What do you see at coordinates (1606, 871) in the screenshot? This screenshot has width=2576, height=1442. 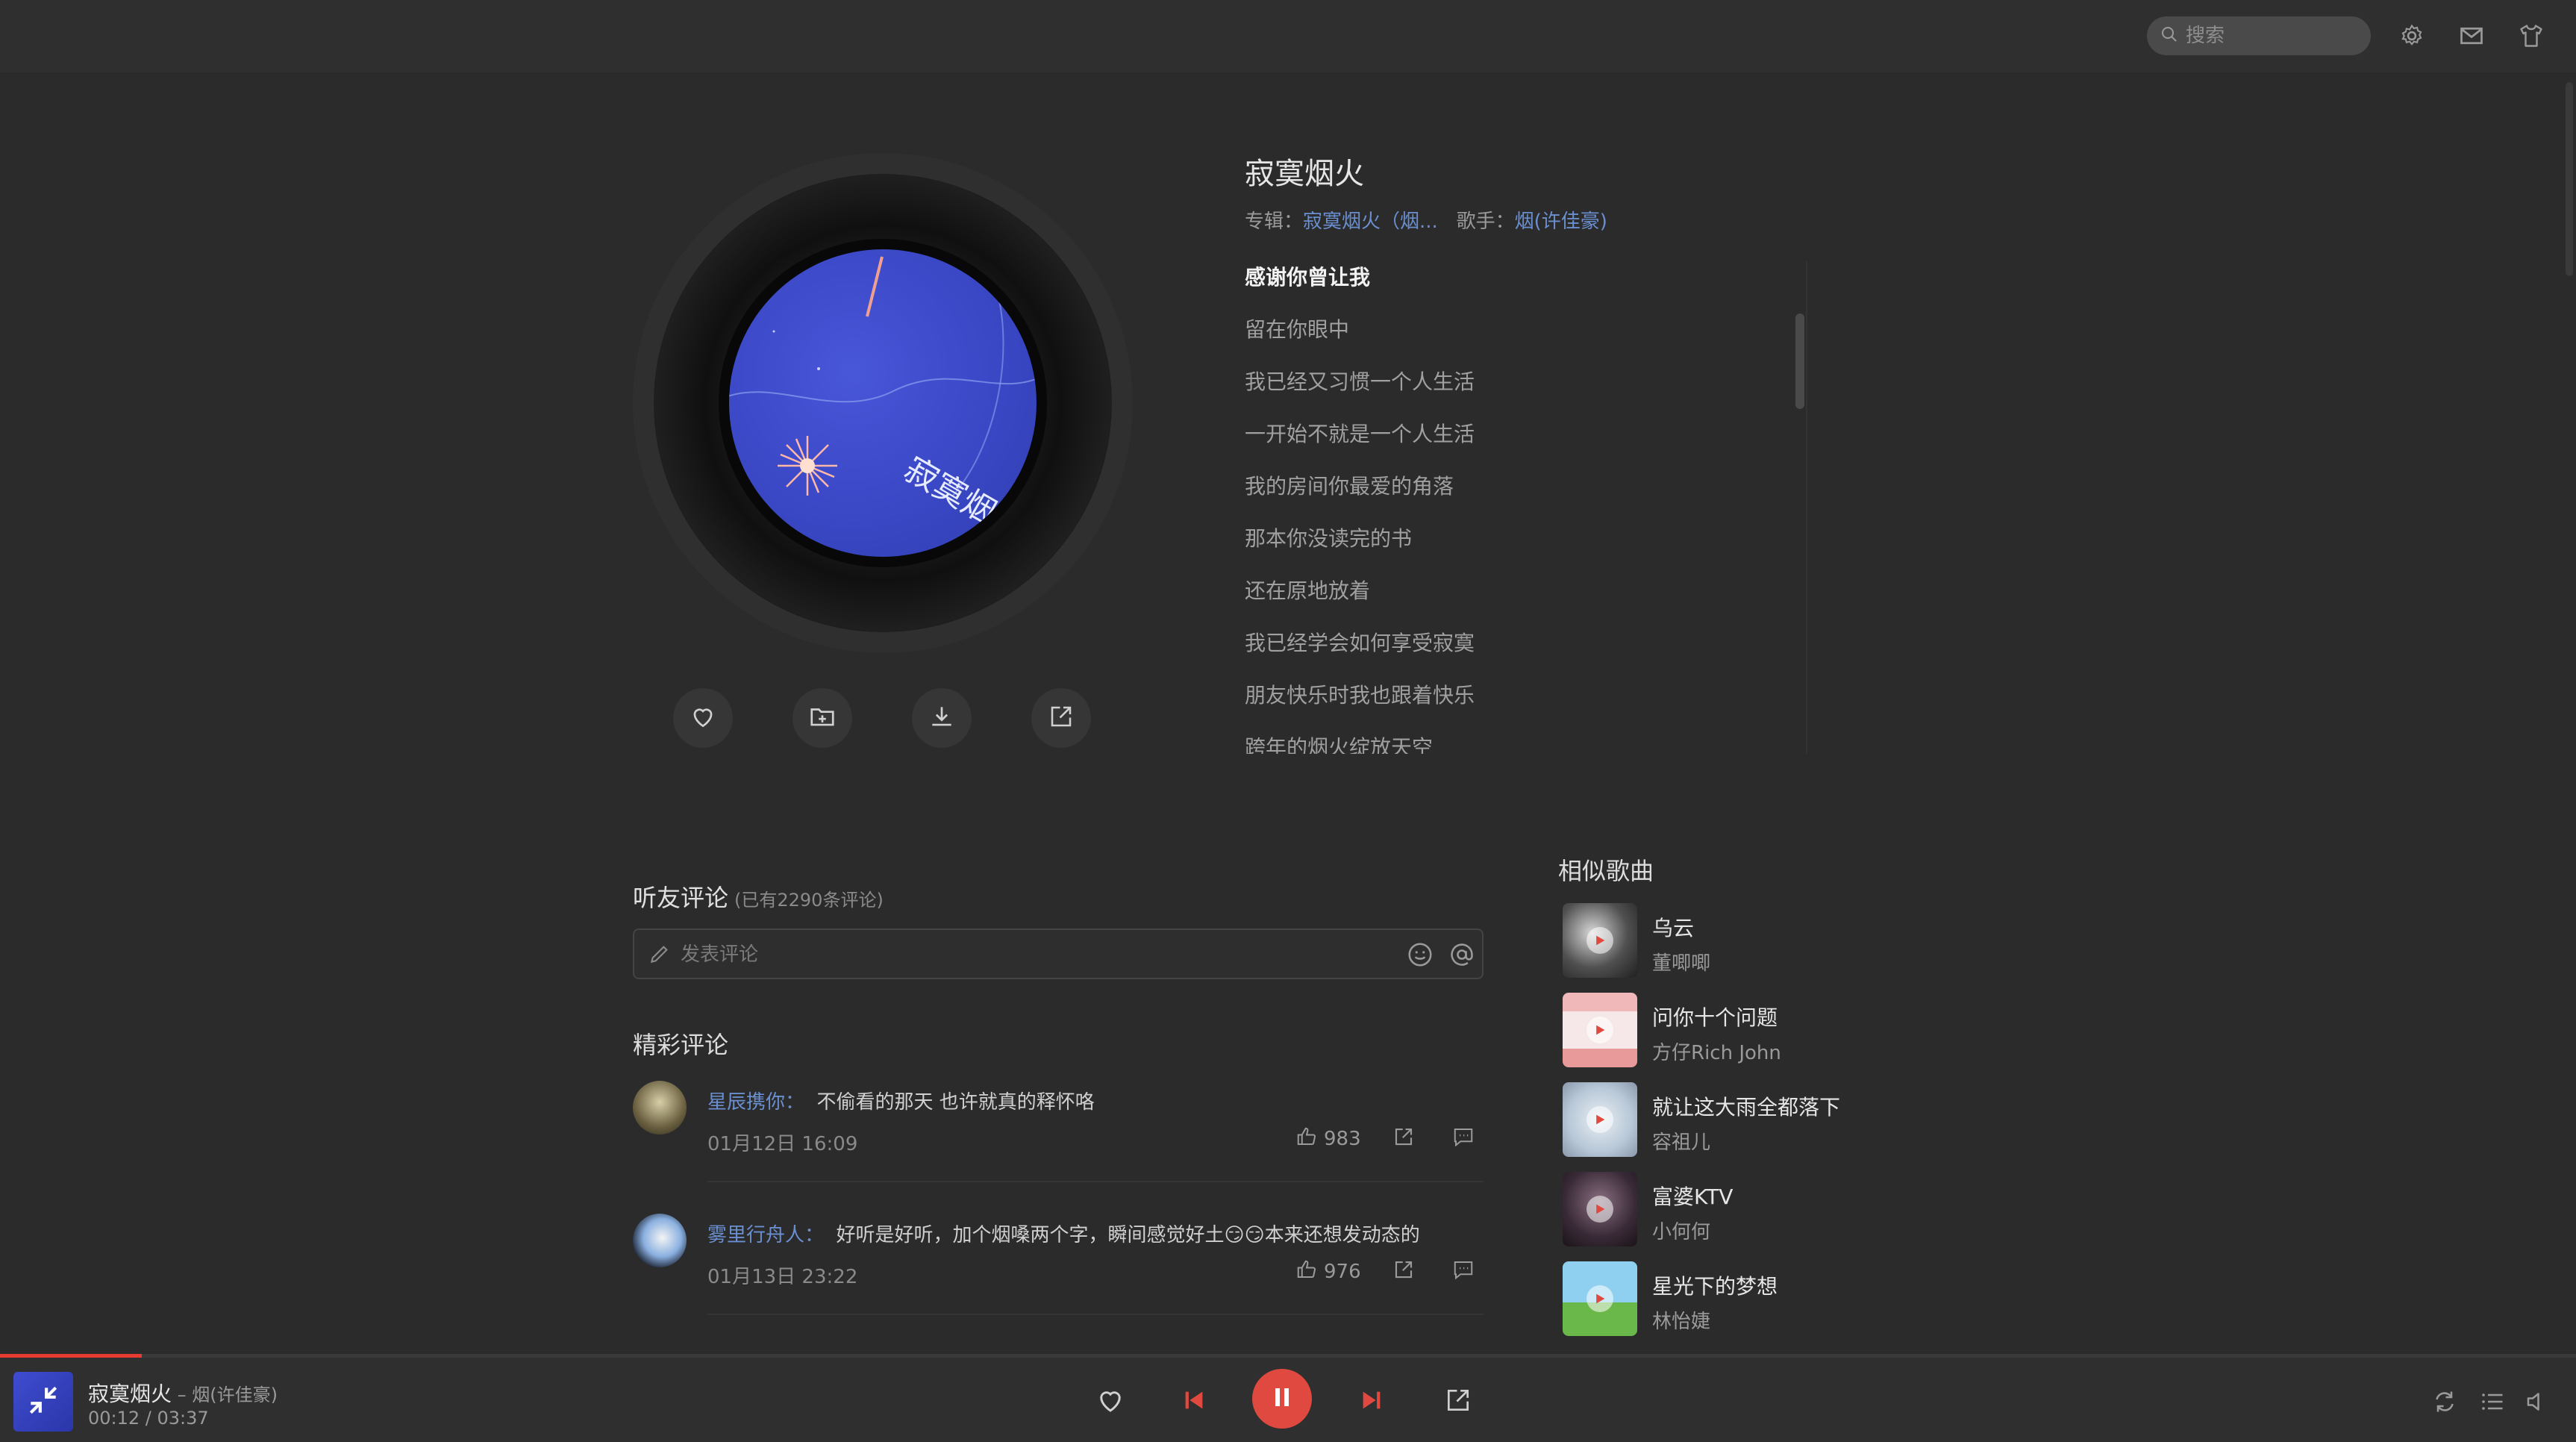 I see `similar-songs-title: 相似歌曲` at bounding box center [1606, 871].